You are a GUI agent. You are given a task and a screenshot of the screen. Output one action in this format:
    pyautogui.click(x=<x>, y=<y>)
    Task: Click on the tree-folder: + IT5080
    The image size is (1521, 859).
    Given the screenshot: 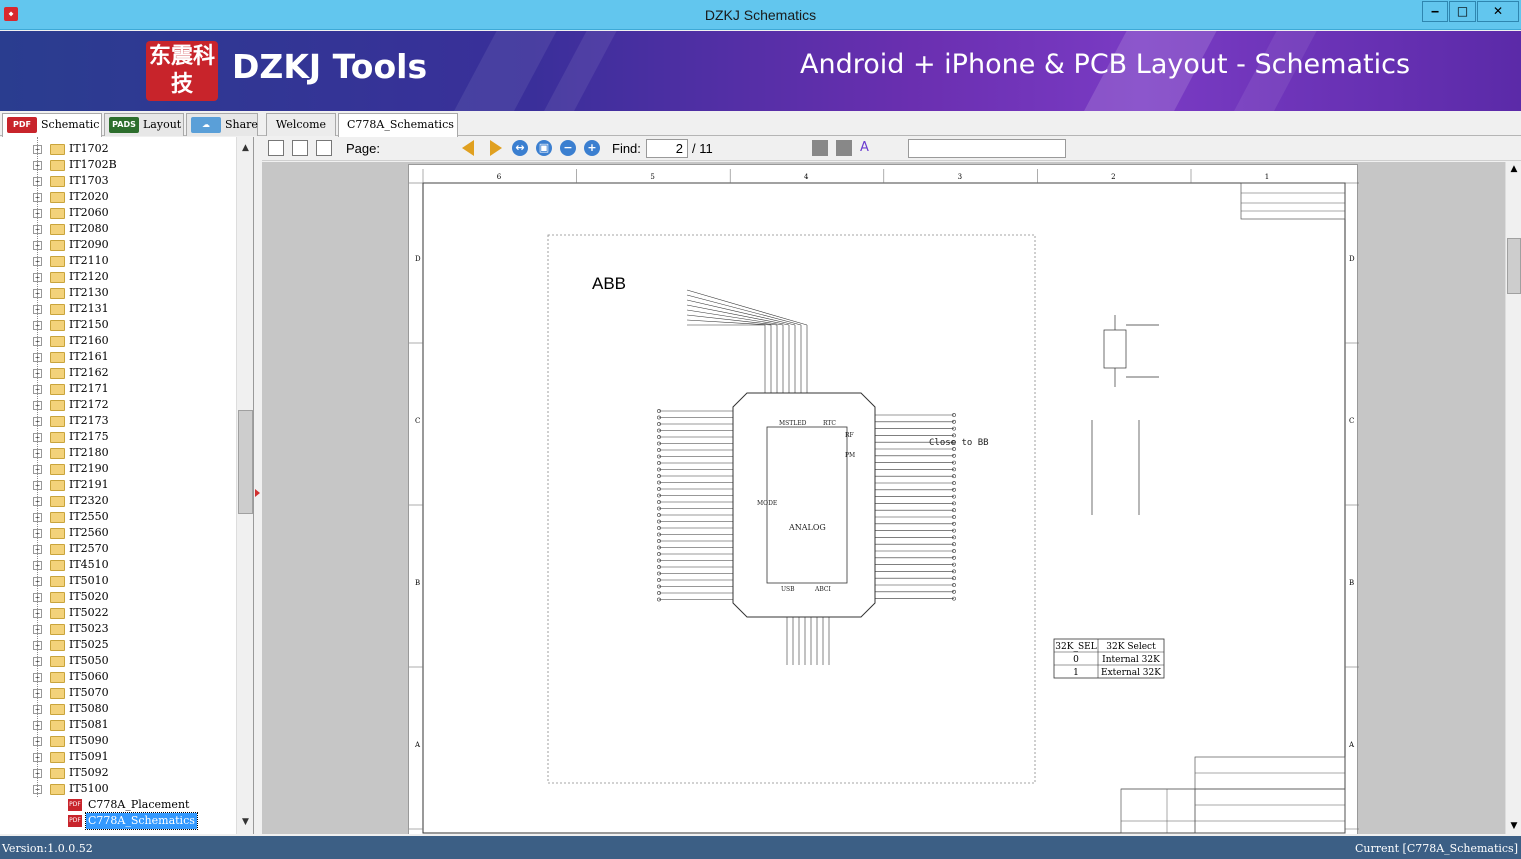 What is the action you would take?
    pyautogui.click(x=118, y=709)
    